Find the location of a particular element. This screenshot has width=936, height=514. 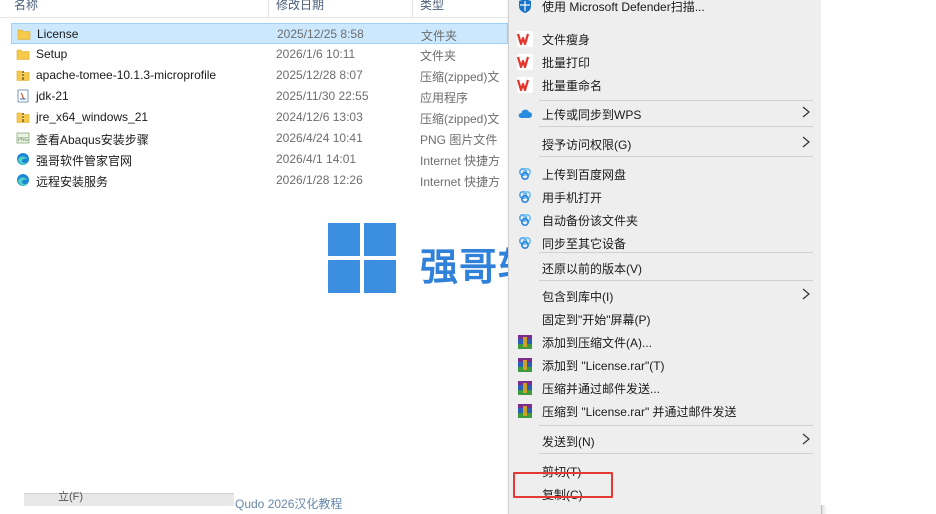

menu-item-10: 还原以前的版本(V) is located at coordinates (665, 268).